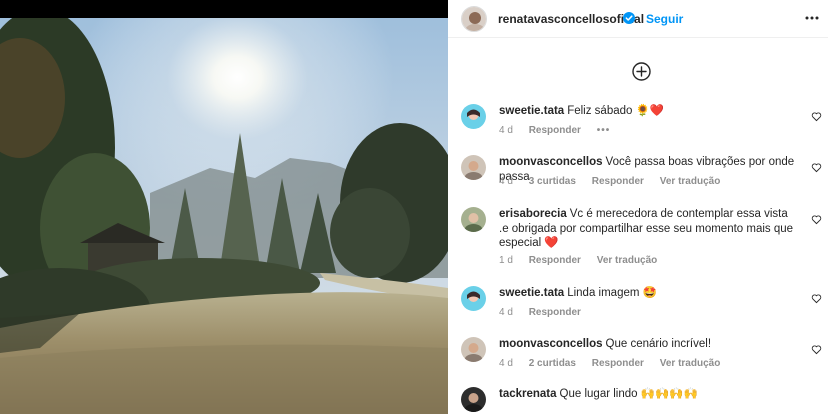 Image resolution: width=828 pixels, height=414 pixels. Describe the element at coordinates (629, 18) in the screenshot. I see `verified-badge-icon` at that location.